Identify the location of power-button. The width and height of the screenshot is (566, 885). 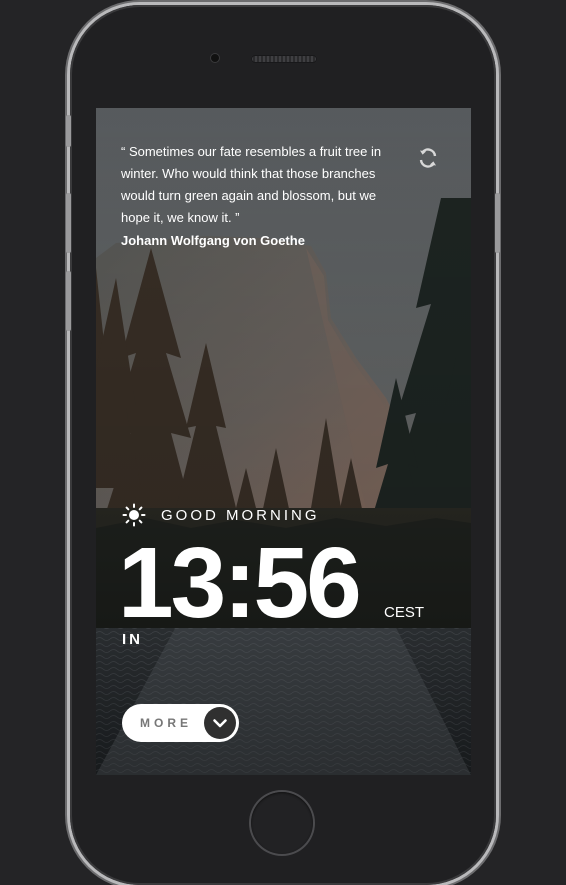
(497, 223).